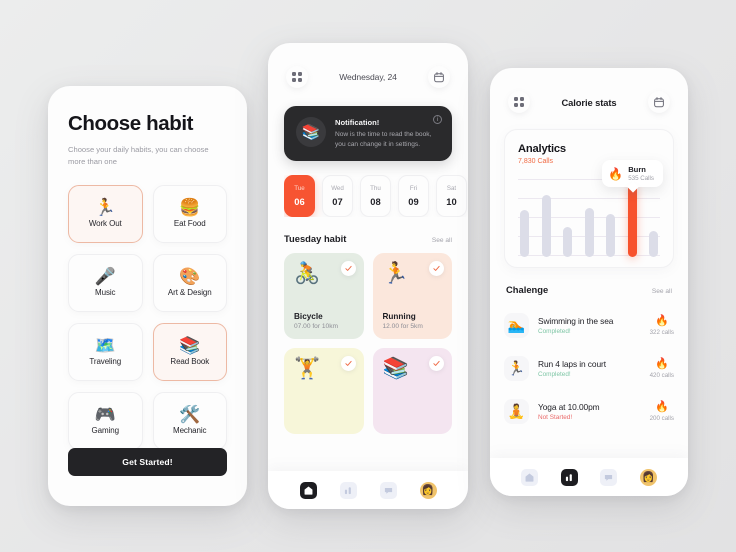 The image size is (736, 552). I want to click on date-number: 06, so click(299, 201).